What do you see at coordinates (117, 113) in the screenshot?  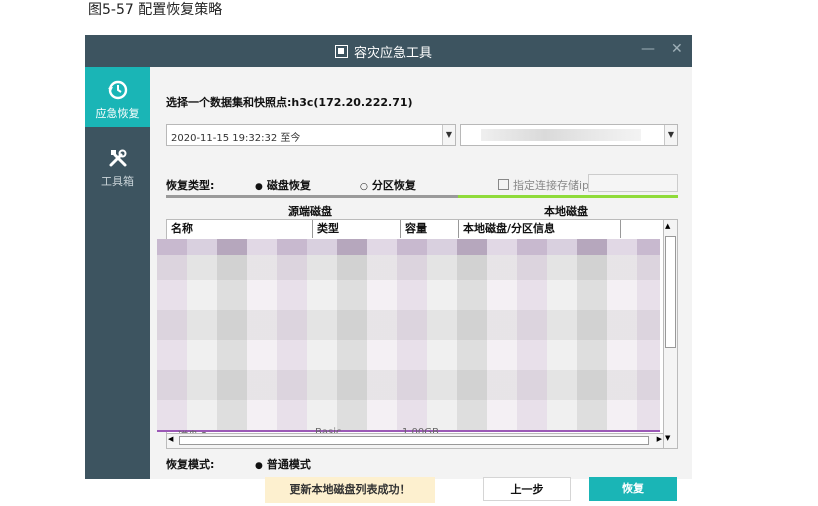 I see `sidebar-item-label: 应急恢复` at bounding box center [117, 113].